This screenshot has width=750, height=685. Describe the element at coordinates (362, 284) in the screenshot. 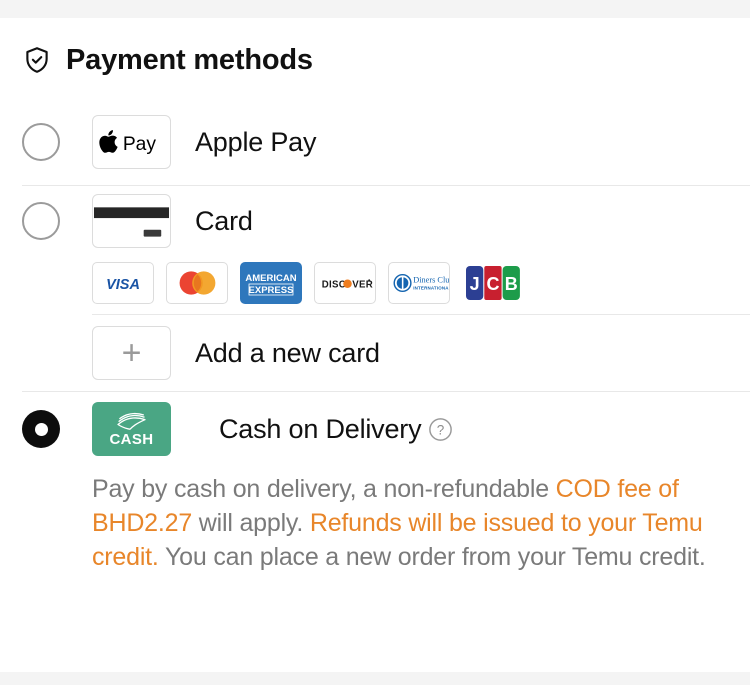

I see `svg-text: VER` at that location.